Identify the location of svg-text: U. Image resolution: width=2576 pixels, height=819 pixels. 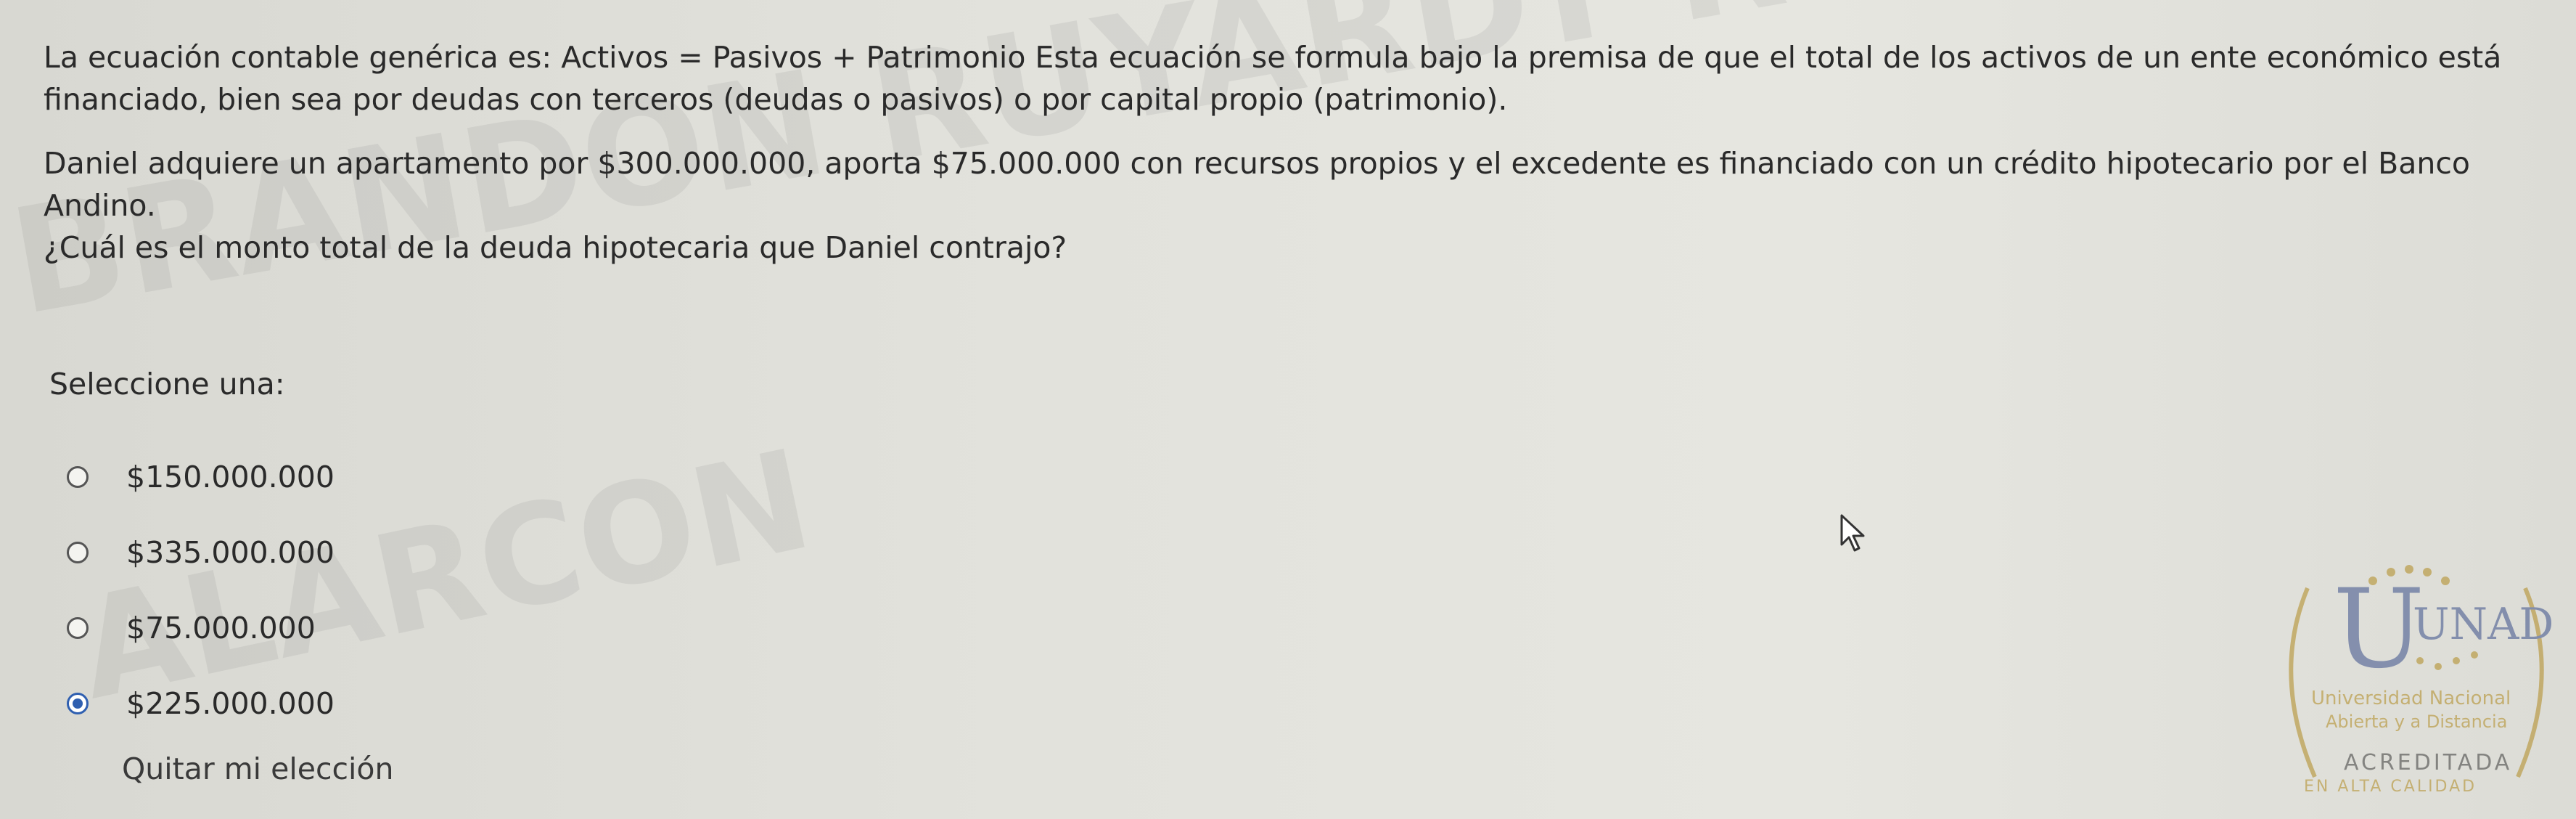
(2378, 629).